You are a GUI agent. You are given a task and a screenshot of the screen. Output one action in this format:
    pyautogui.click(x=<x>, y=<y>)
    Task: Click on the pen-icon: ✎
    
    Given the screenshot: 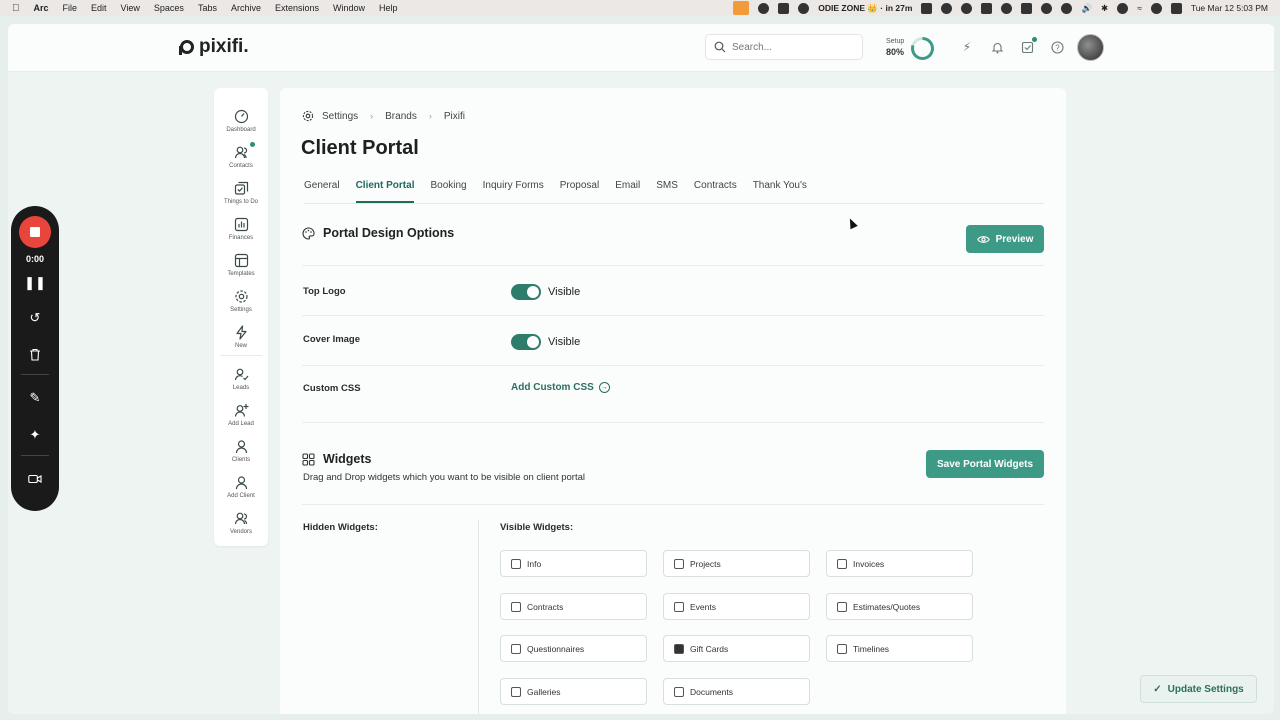 What is the action you would take?
    pyautogui.click(x=35, y=398)
    